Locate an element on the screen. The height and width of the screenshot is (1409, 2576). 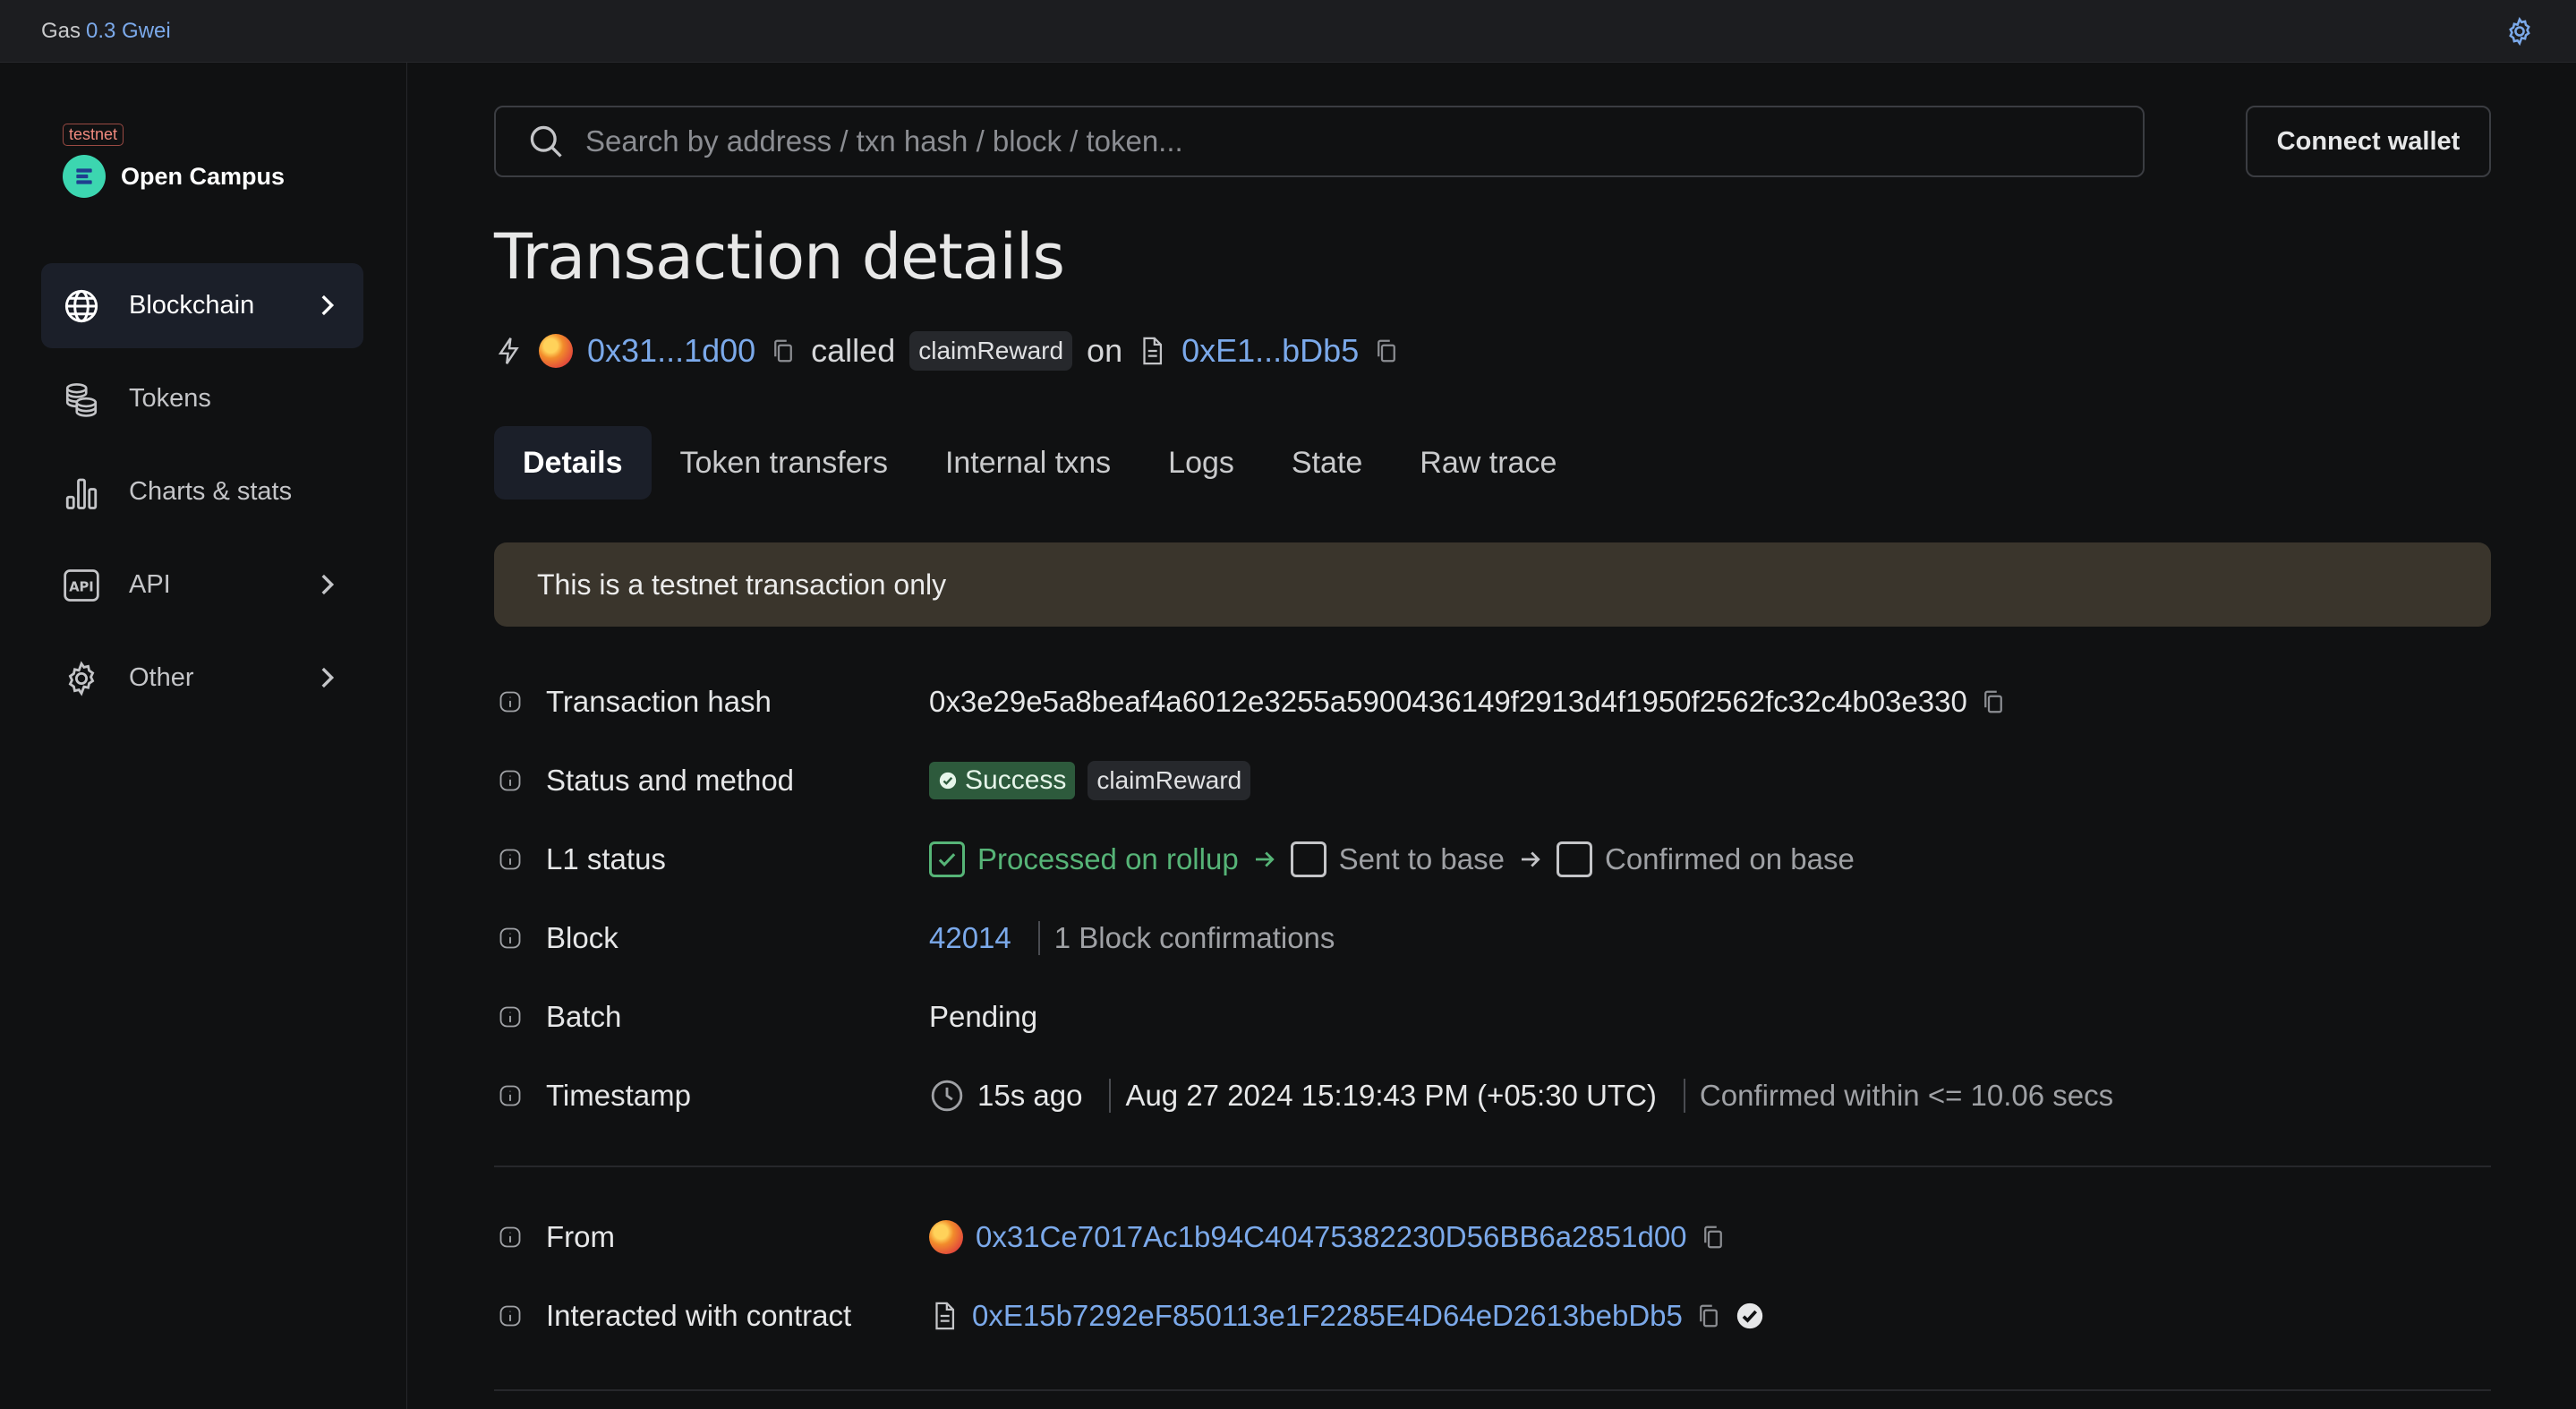
block-confirmations: 1 Block confirmations is located at coordinates (1194, 938).